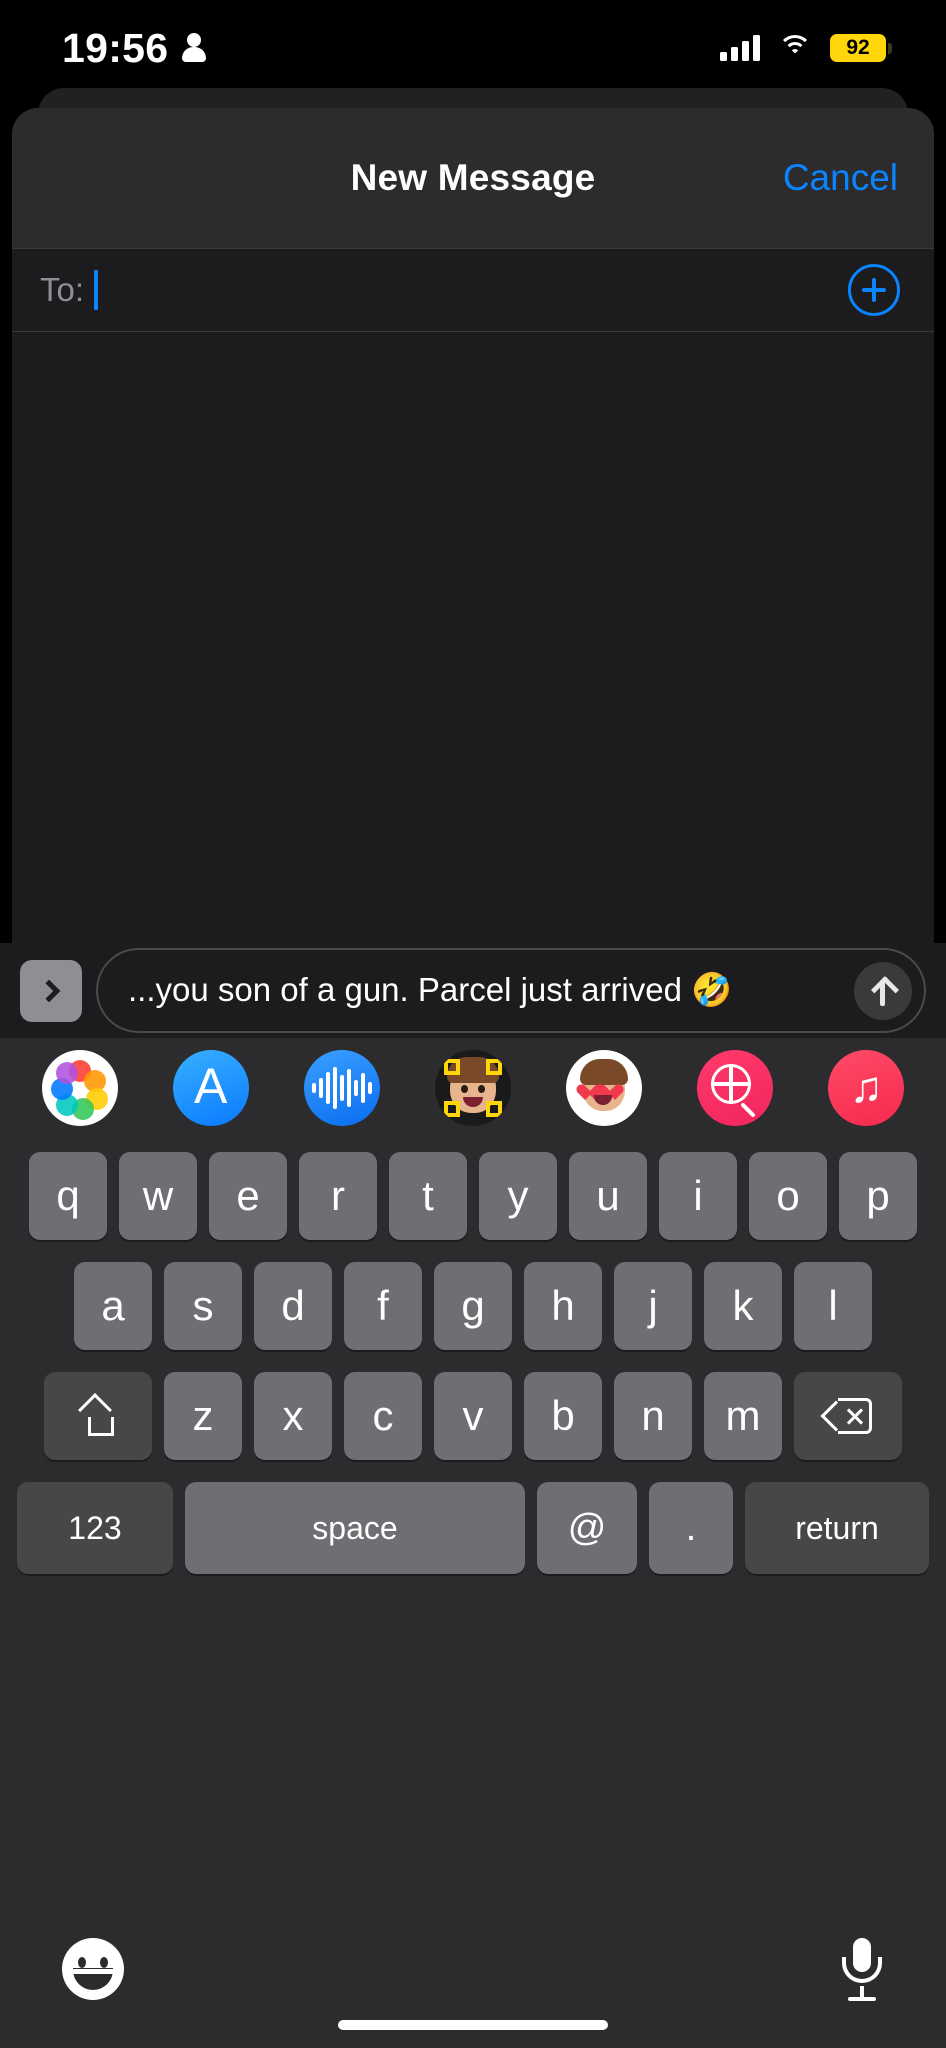 Image resolution: width=946 pixels, height=2048 pixels. What do you see at coordinates (203, 1416) in the screenshot?
I see `key-z: z` at bounding box center [203, 1416].